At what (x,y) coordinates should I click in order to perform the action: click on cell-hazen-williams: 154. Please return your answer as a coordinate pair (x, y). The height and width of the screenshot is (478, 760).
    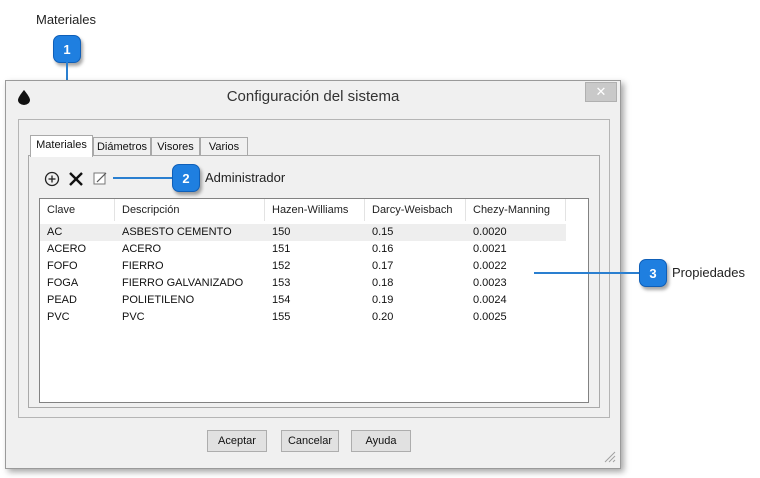
    Looking at the image, I should click on (281, 300).